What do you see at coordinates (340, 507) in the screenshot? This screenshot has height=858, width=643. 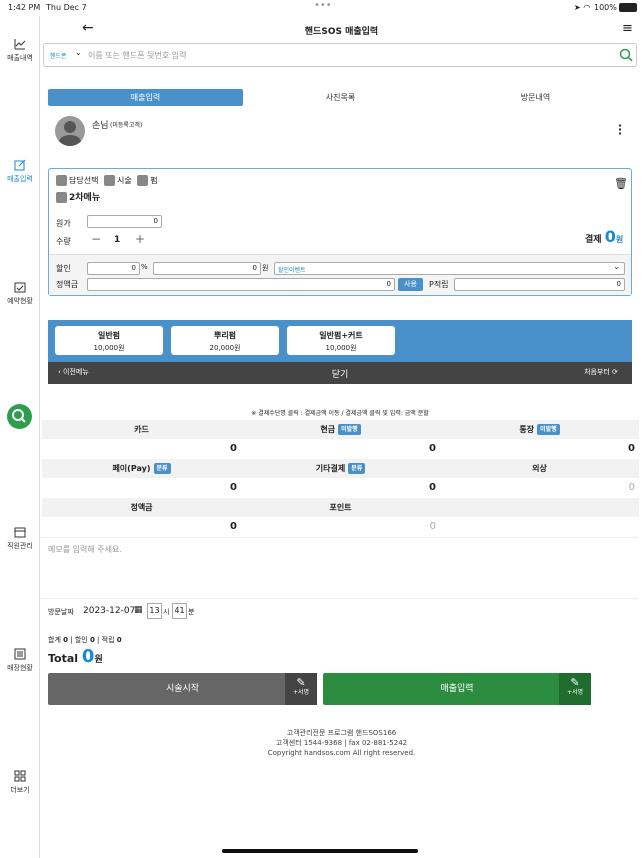 I see `pay-point-header: 포인트` at bounding box center [340, 507].